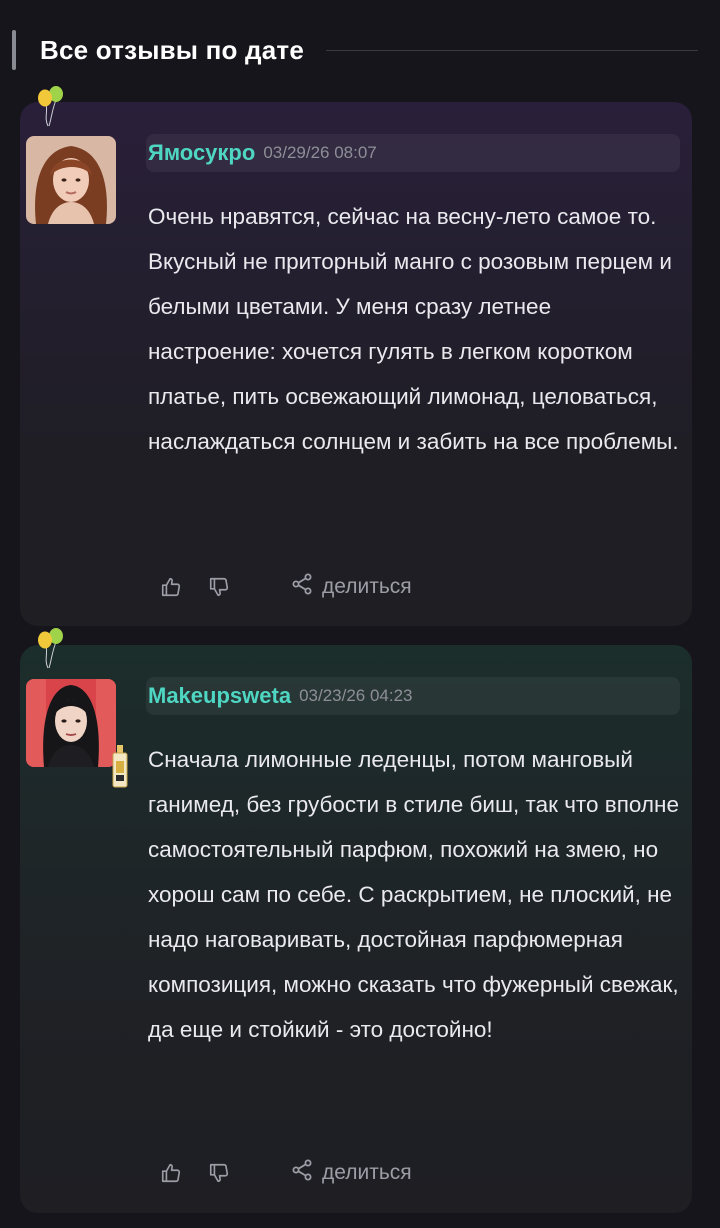  I want to click on section-divider, so click(512, 50).